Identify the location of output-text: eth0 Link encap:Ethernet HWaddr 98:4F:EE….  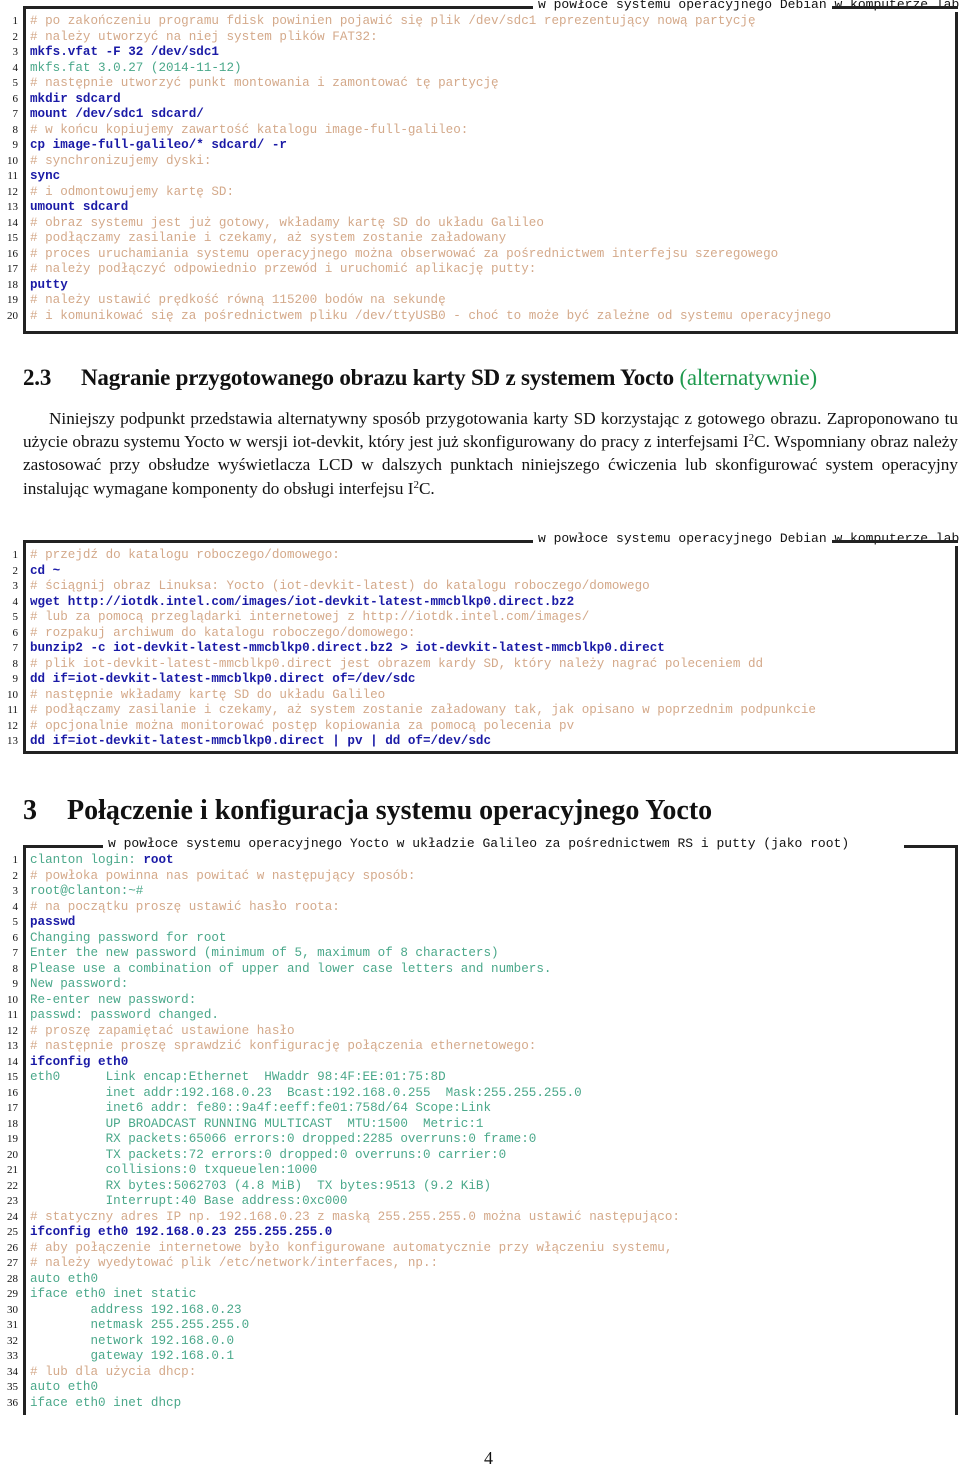
(238, 1077).